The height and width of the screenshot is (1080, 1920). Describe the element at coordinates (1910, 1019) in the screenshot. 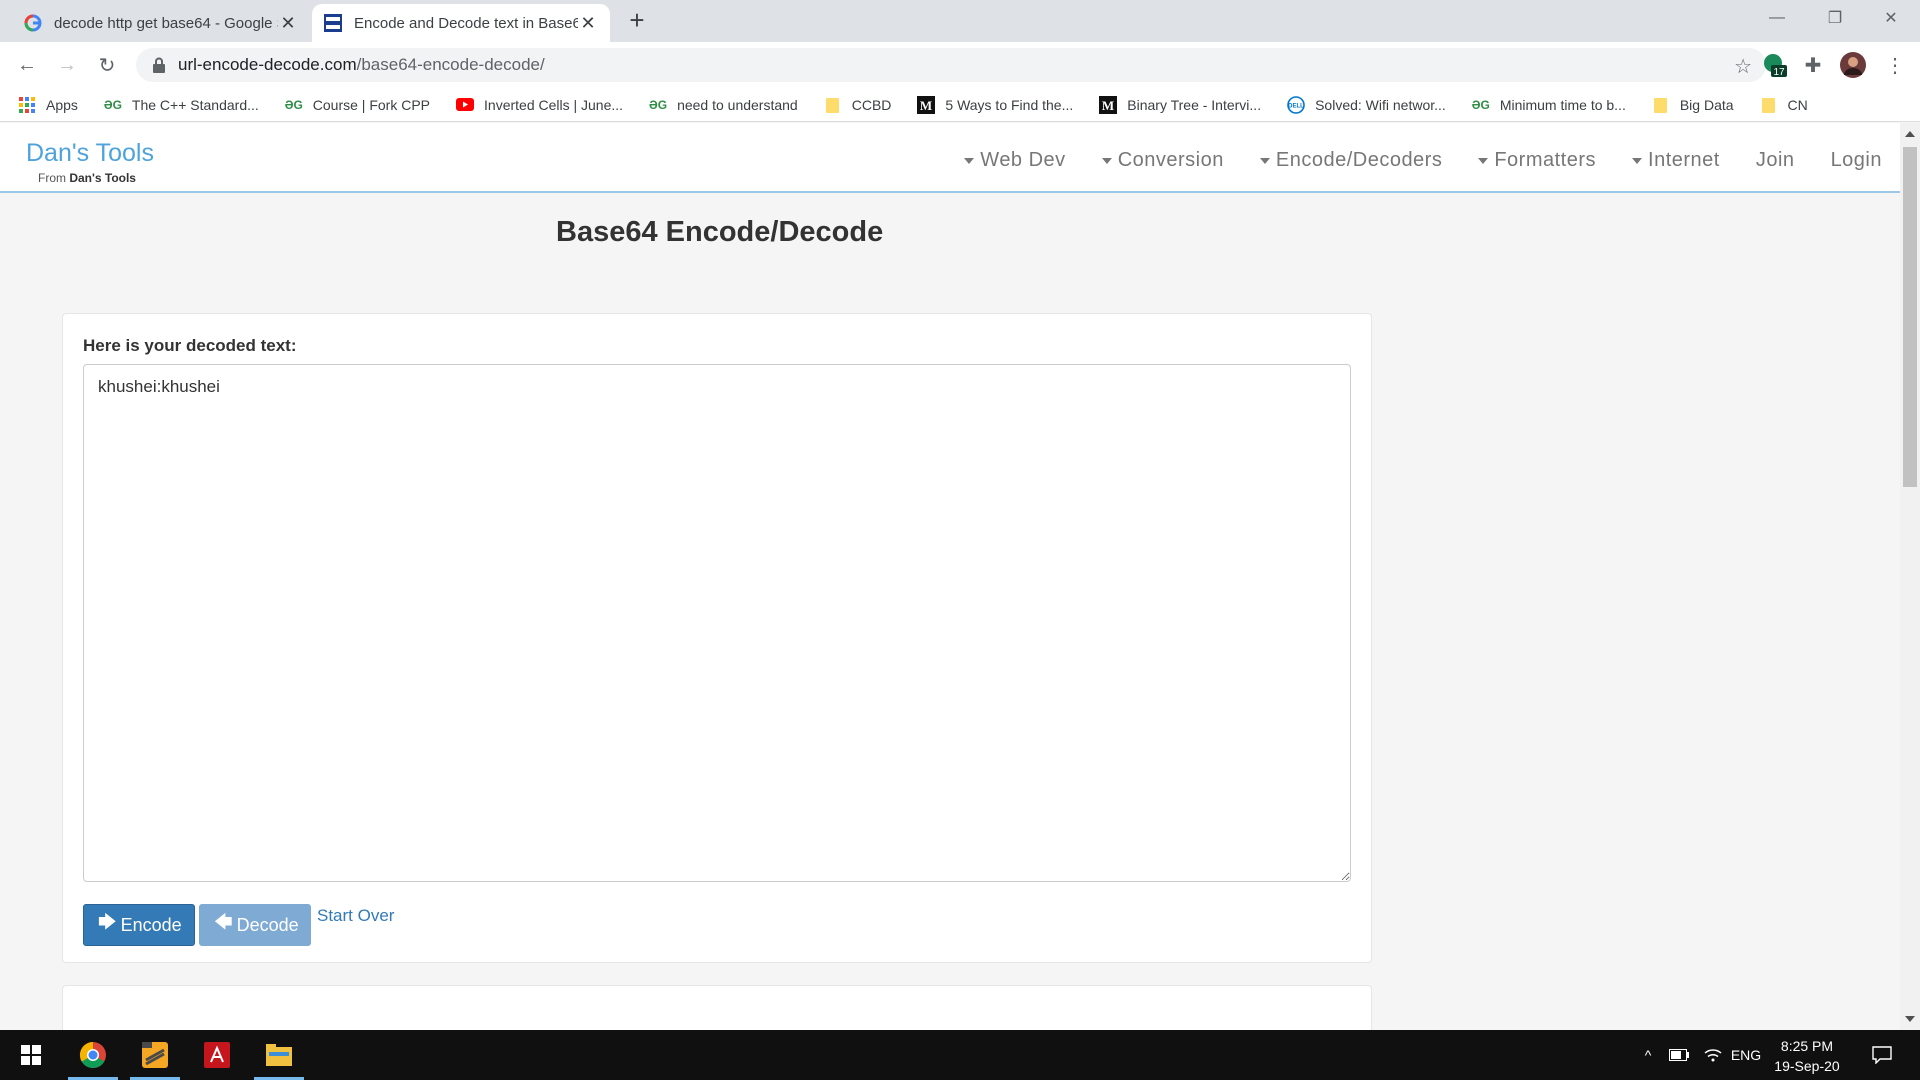

I see `scroll-down-arrow-icon` at that location.